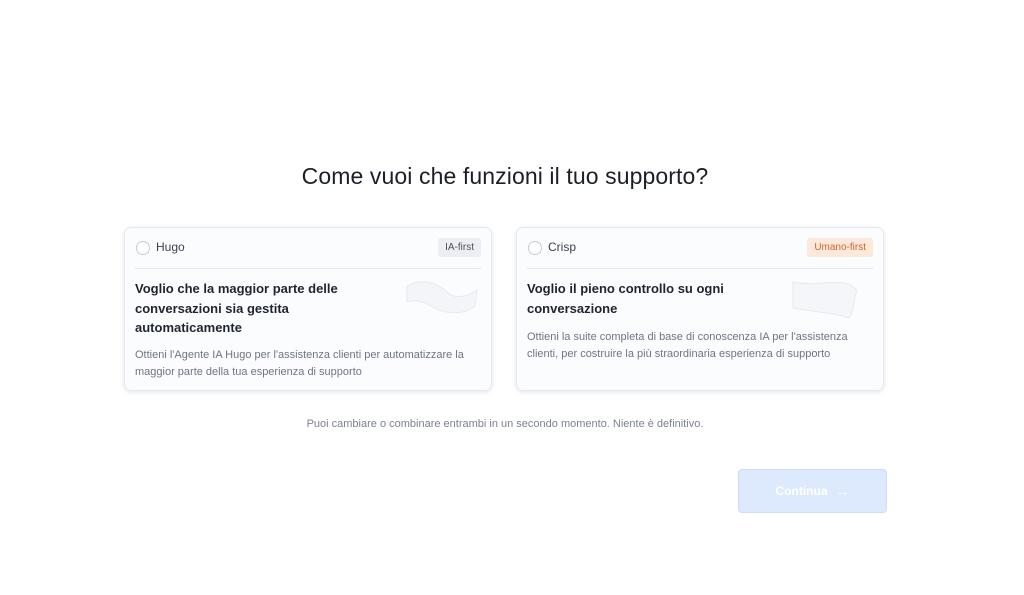 The image size is (1024, 595). I want to click on continue-button: Continua →, so click(812, 491).